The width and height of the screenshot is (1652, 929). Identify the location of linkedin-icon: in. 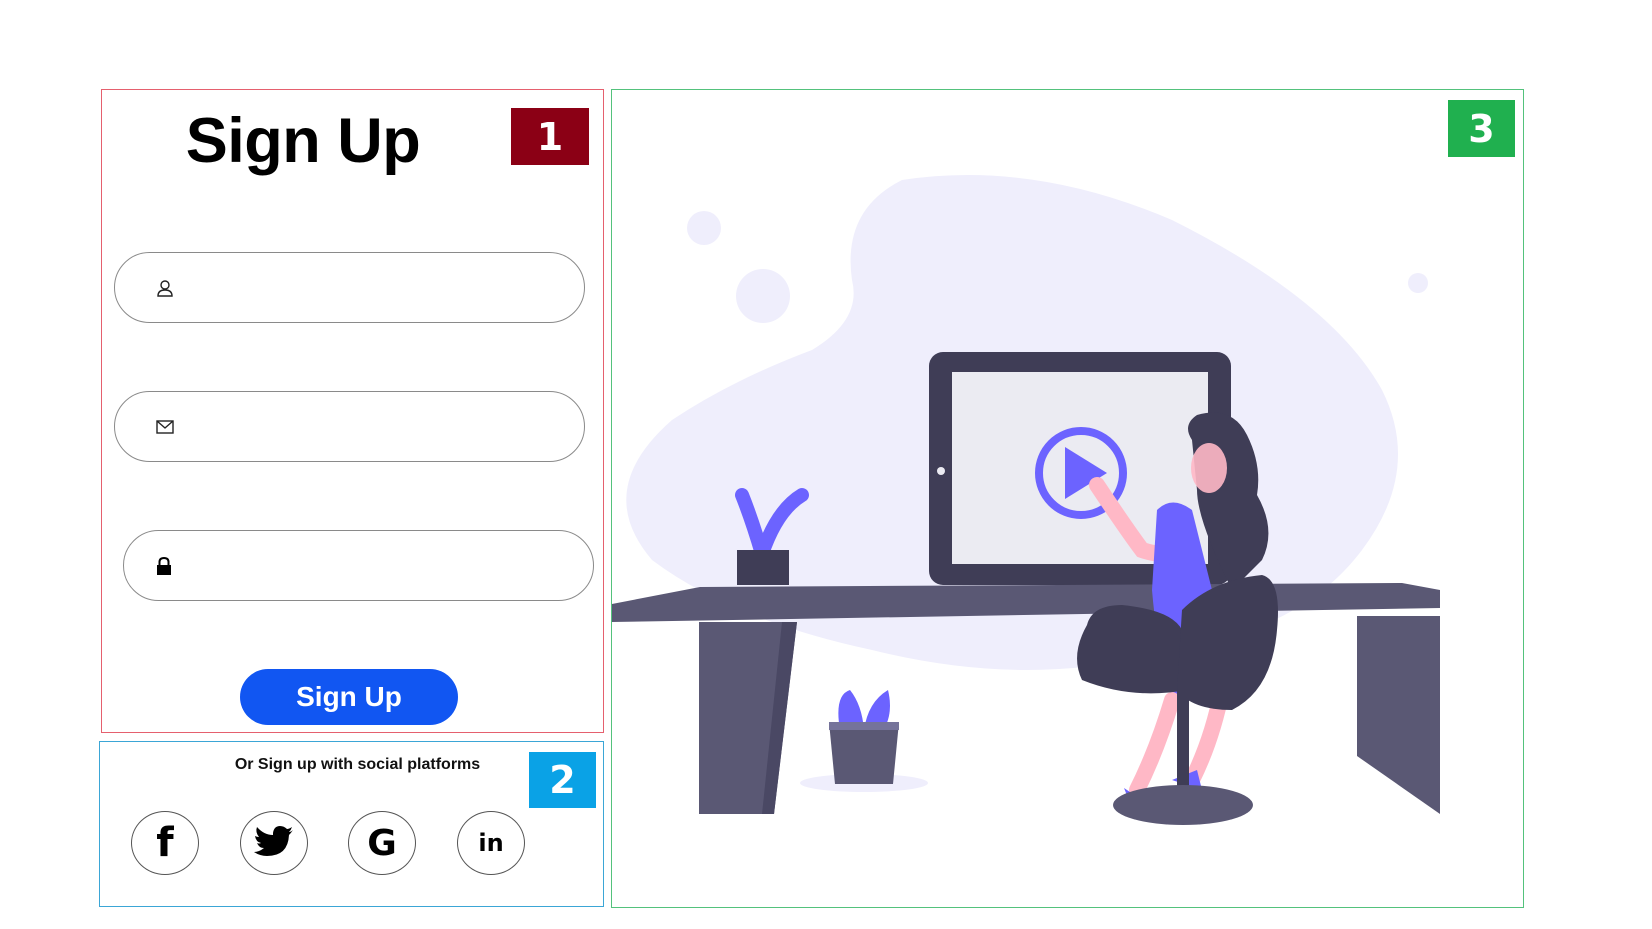
(491, 843).